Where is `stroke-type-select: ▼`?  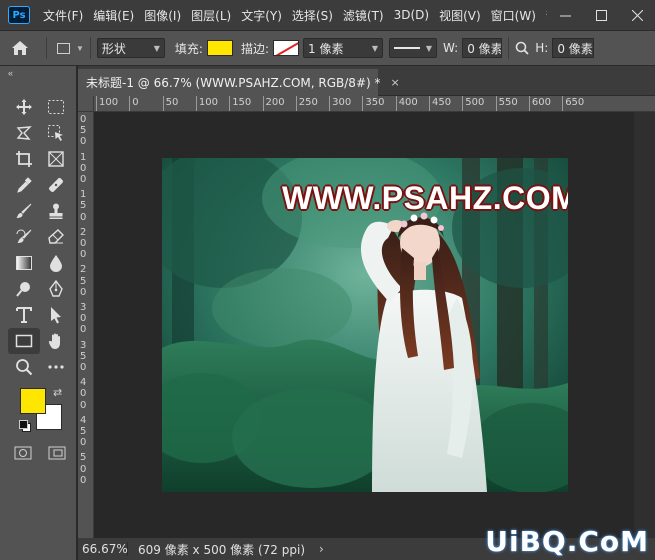
stroke-type-select: ▼ is located at coordinates (413, 48).